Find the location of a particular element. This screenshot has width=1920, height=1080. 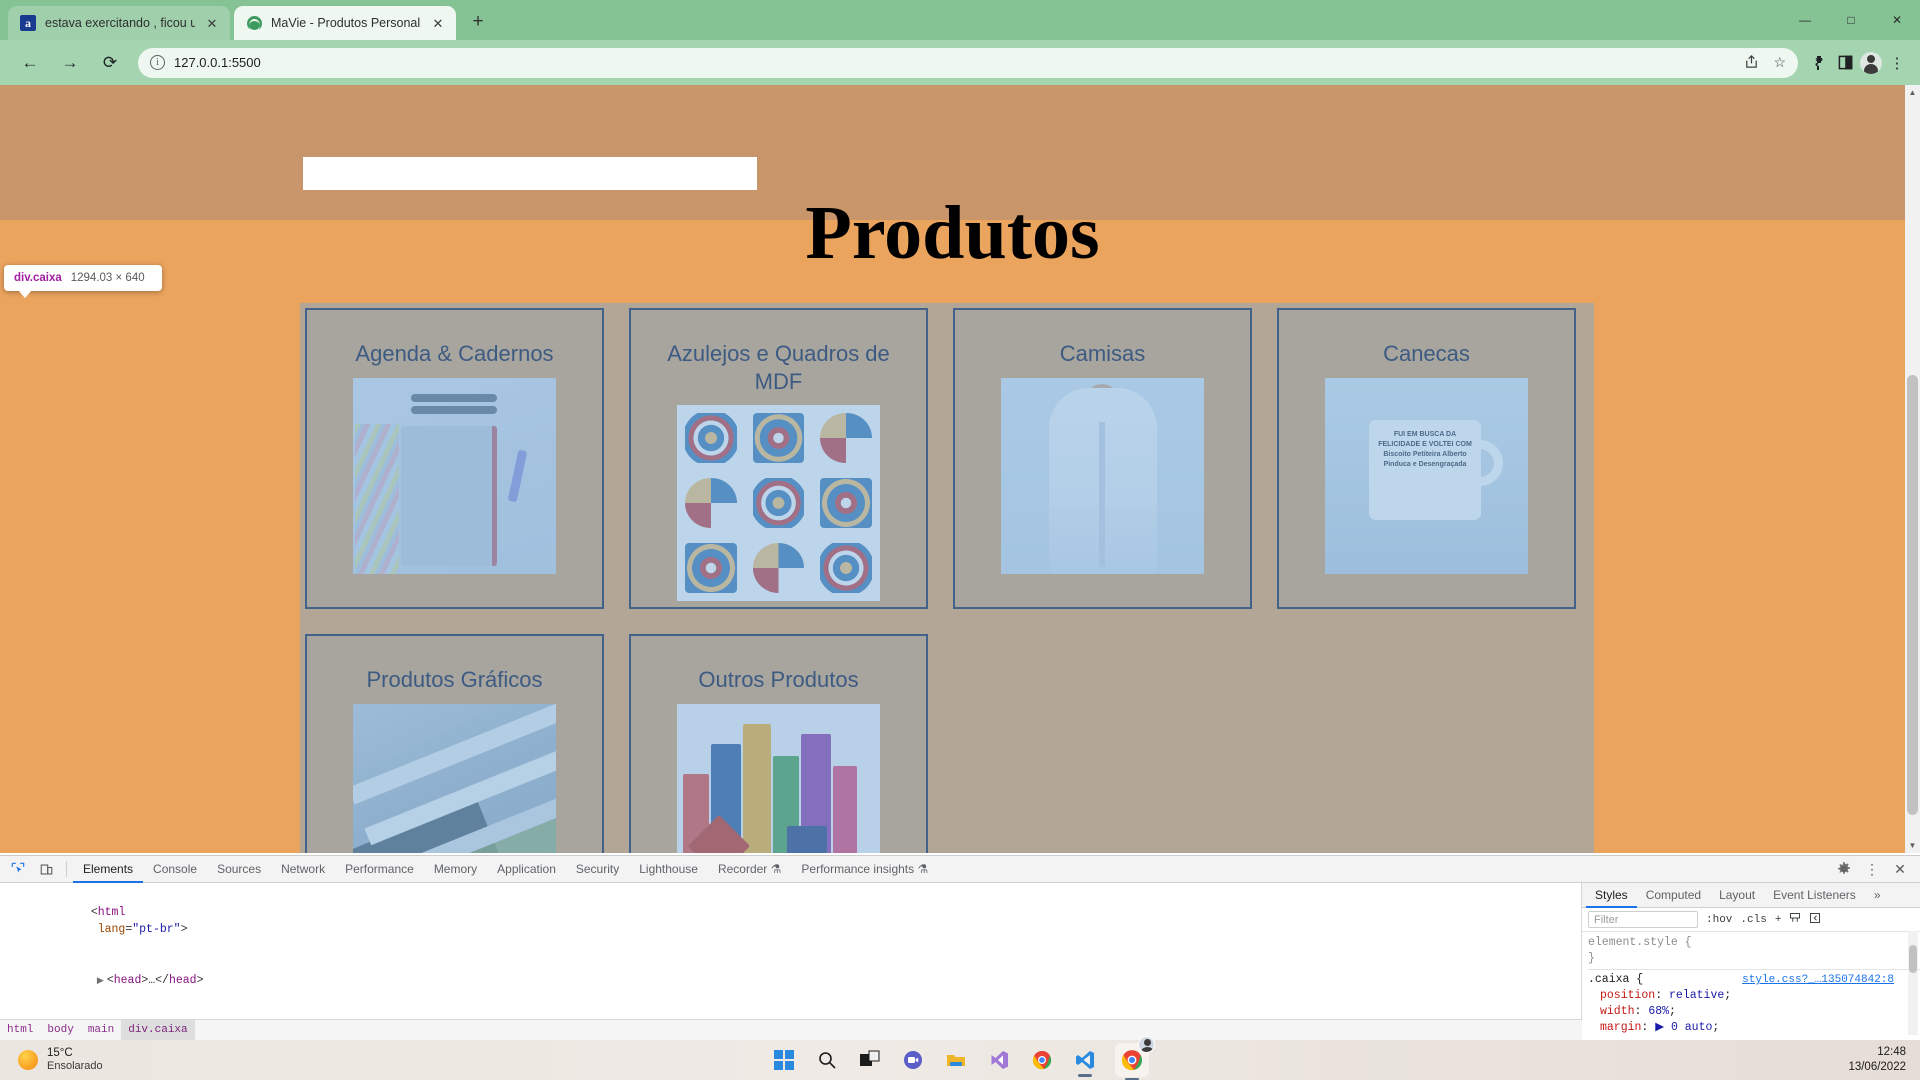

product-card-title: Canecas is located at coordinates (1426, 353).